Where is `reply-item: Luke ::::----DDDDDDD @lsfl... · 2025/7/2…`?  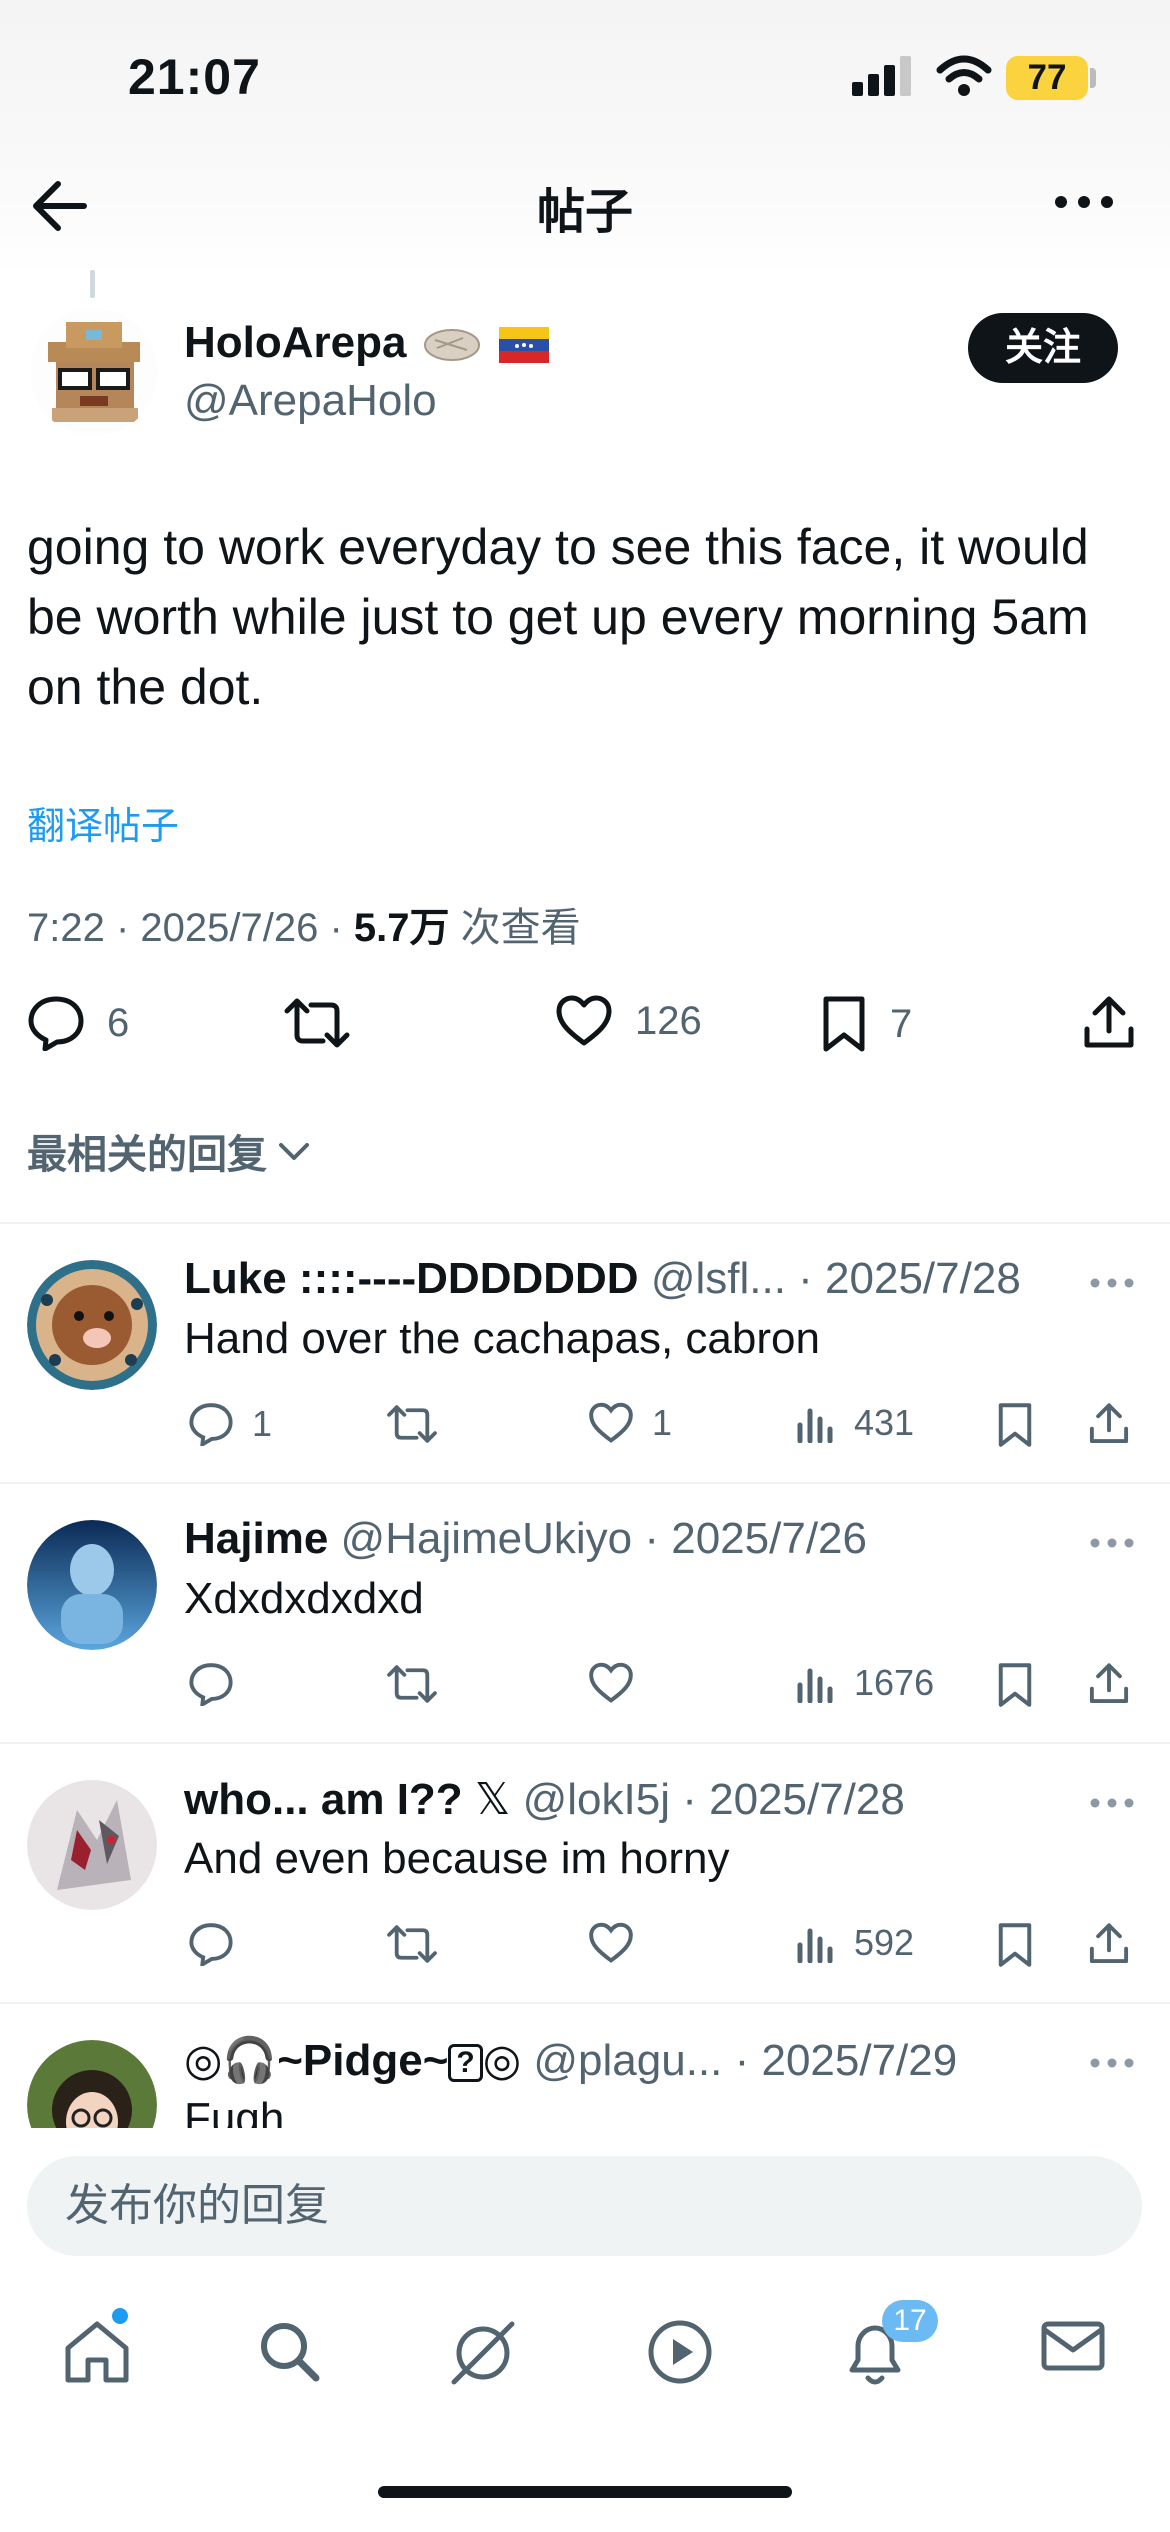 reply-item: Luke ::::----DDDDDDD @lsfl... · 2025/7/2… is located at coordinates (585, 1353).